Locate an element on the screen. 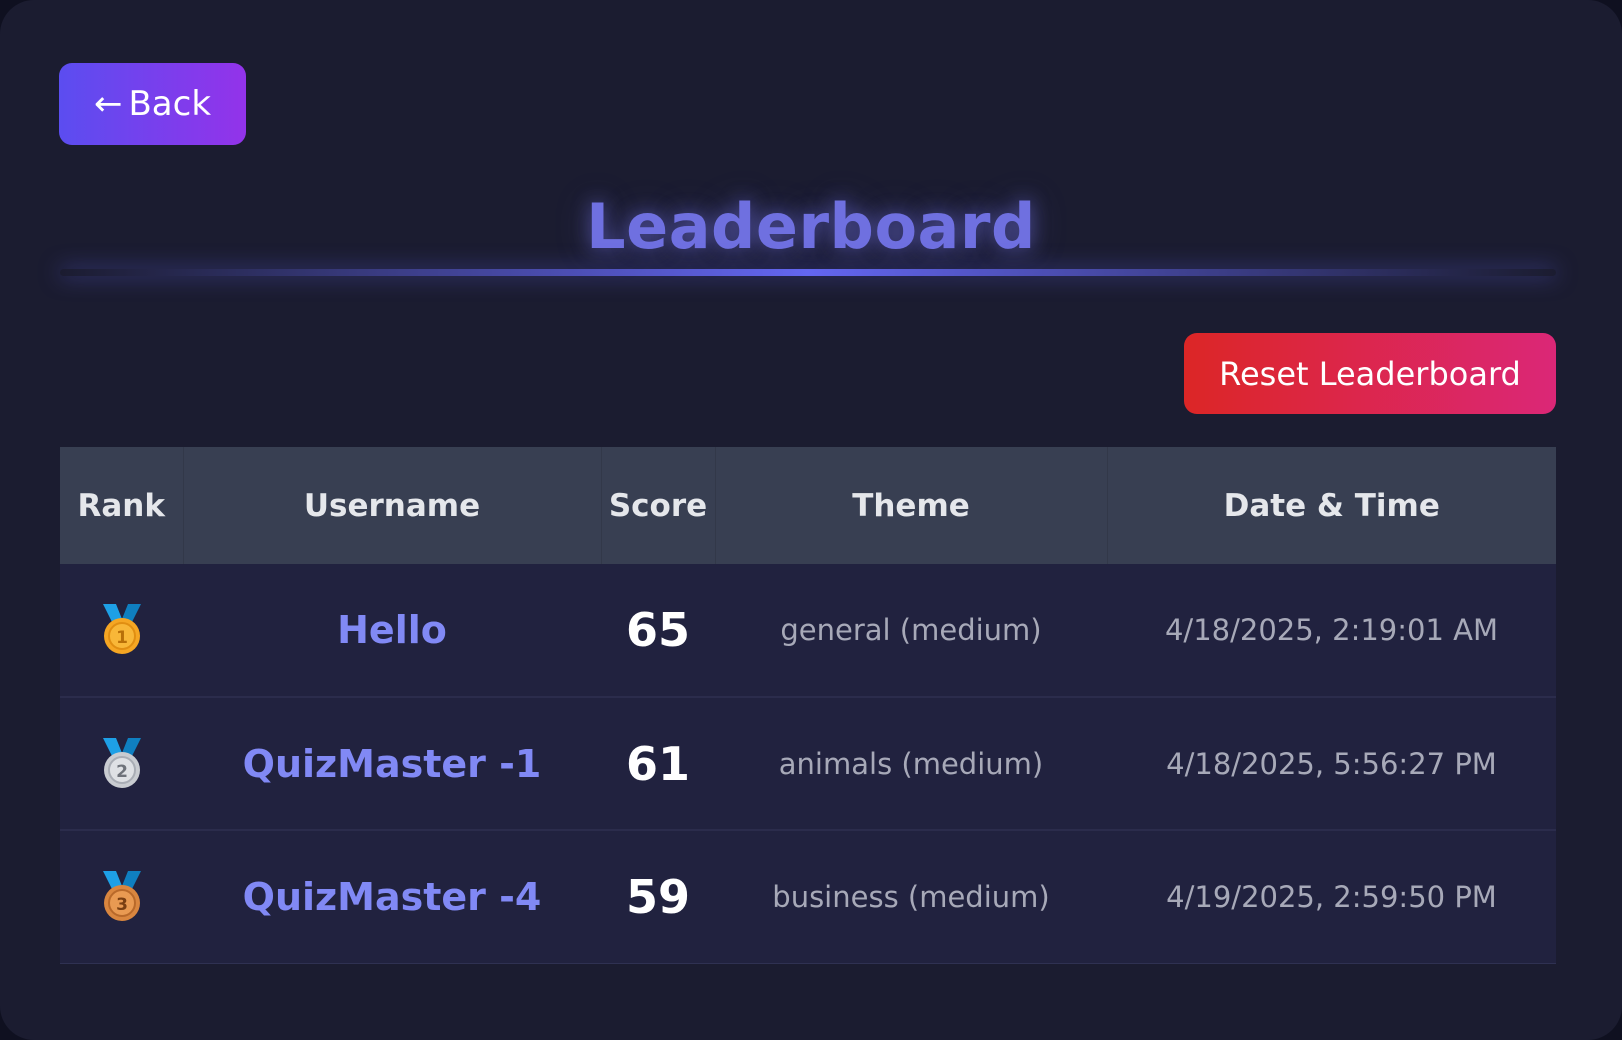 The image size is (1622, 1040). column-header-datetime: Date & Time is located at coordinates (1331, 505).